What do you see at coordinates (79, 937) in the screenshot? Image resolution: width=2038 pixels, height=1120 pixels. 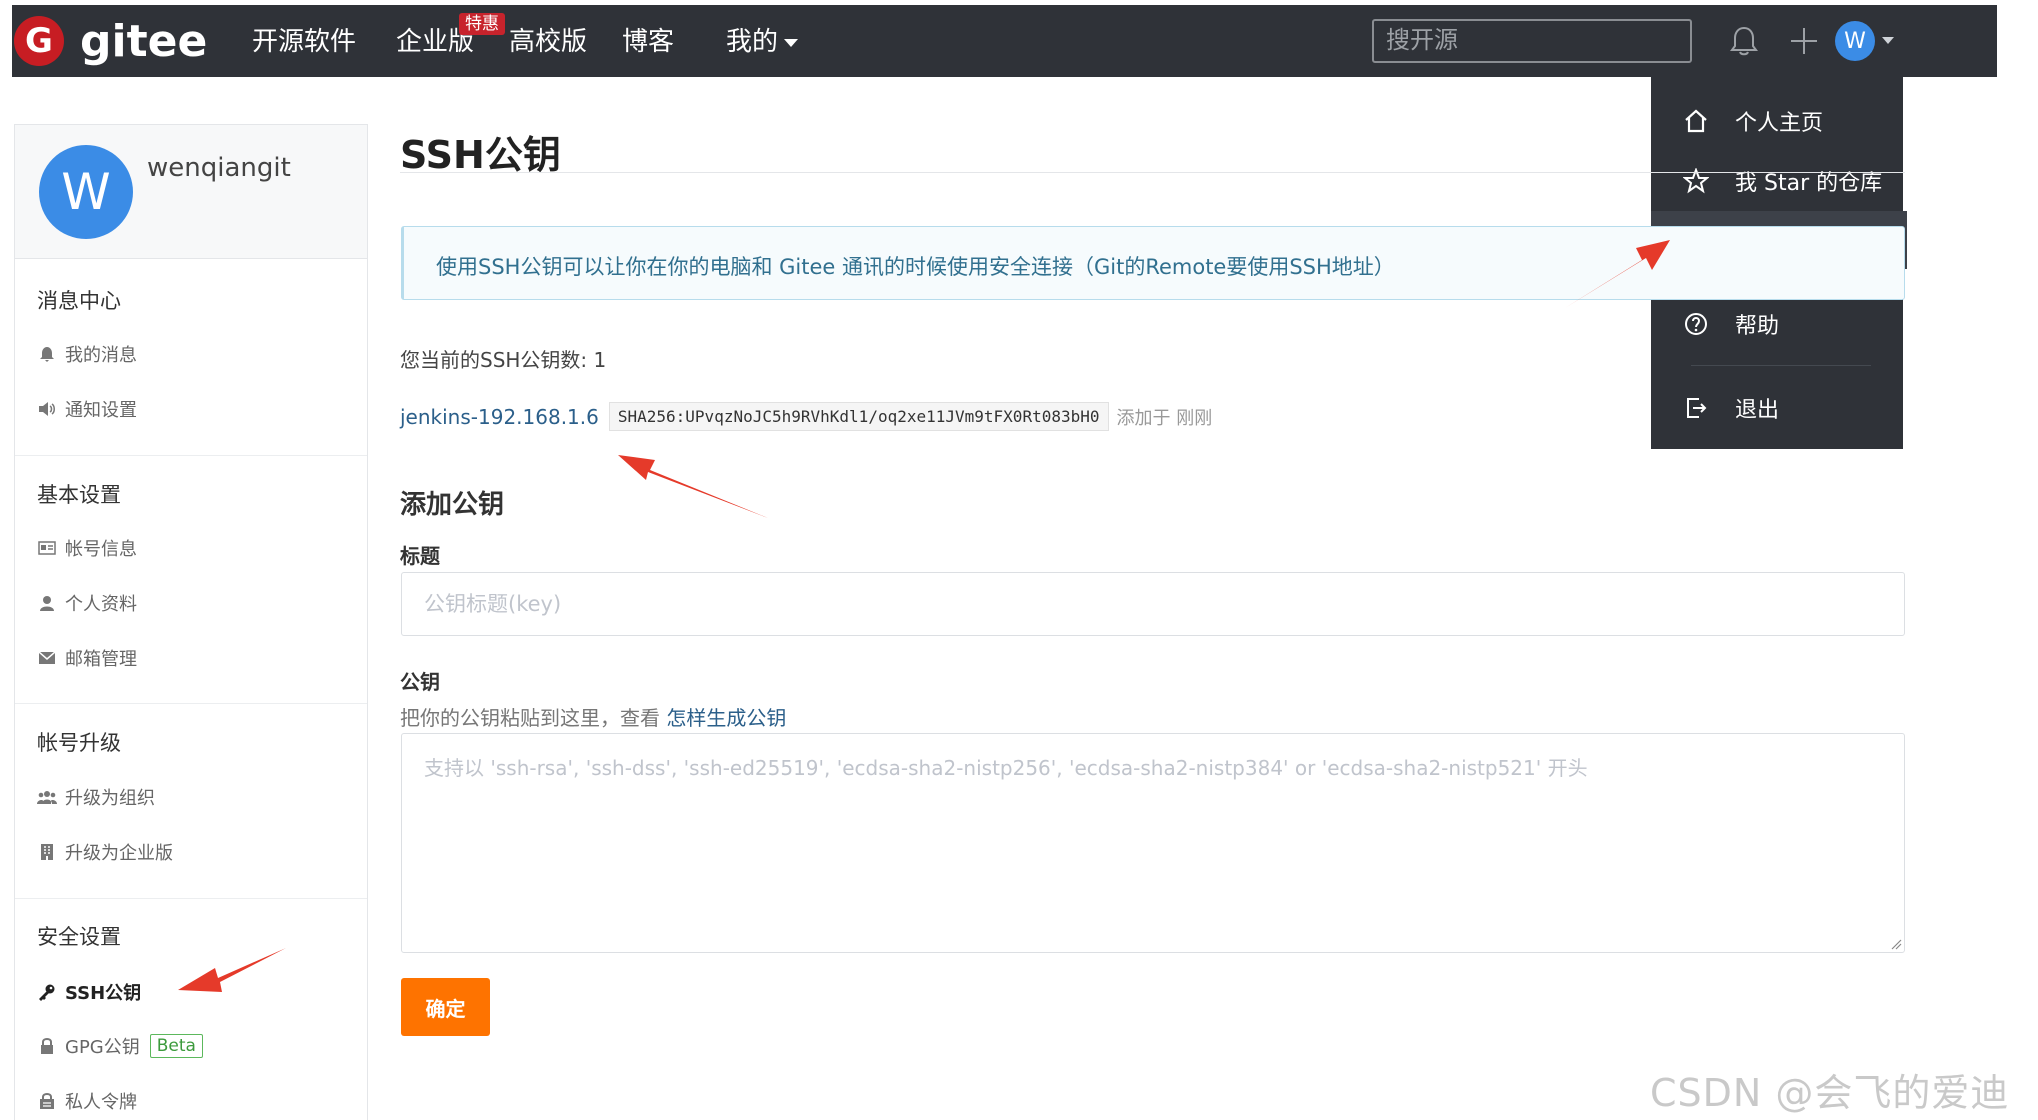 I see `section-security-settings: 安全设置` at bounding box center [79, 937].